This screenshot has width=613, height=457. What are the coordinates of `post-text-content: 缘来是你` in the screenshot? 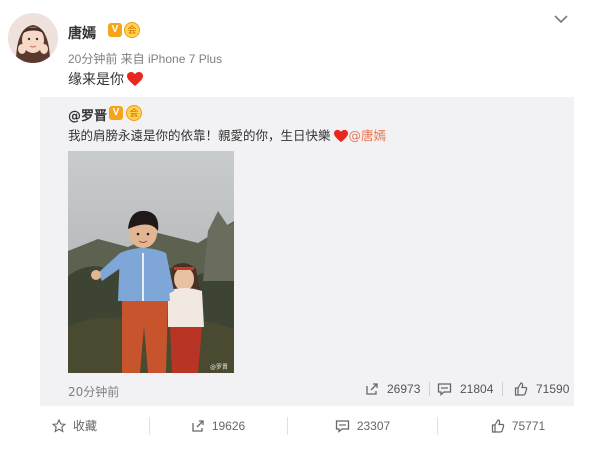 It's located at (96, 80).